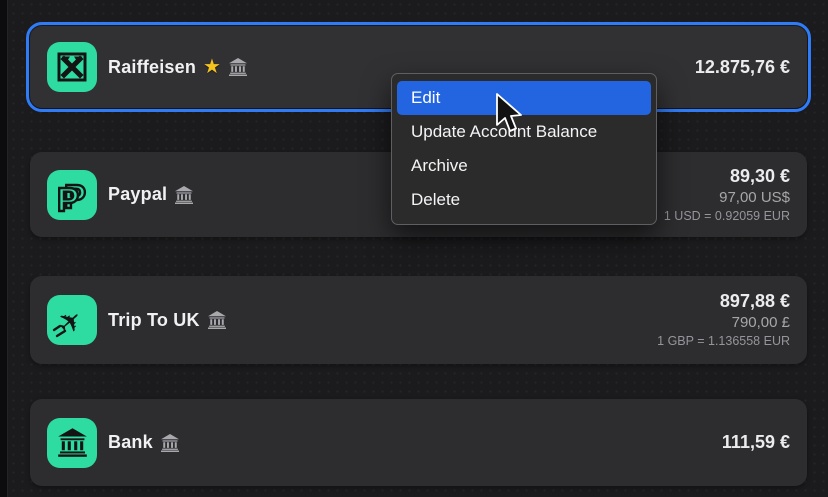  What do you see at coordinates (524, 200) in the screenshot?
I see `menu-item-delete: Delete` at bounding box center [524, 200].